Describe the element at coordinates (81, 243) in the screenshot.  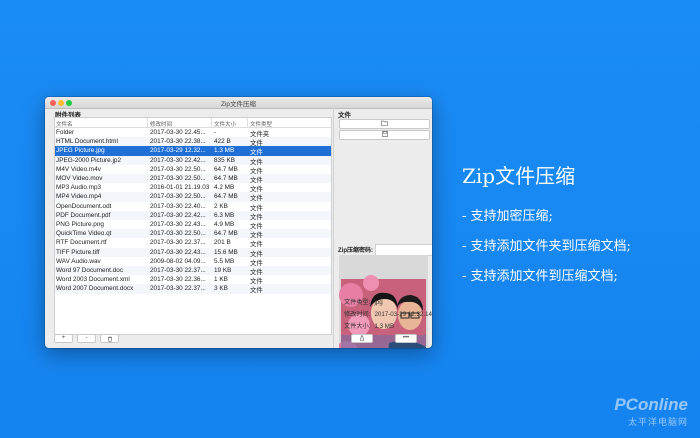
I see `file-name-cell: RTF Document.rtf` at that location.